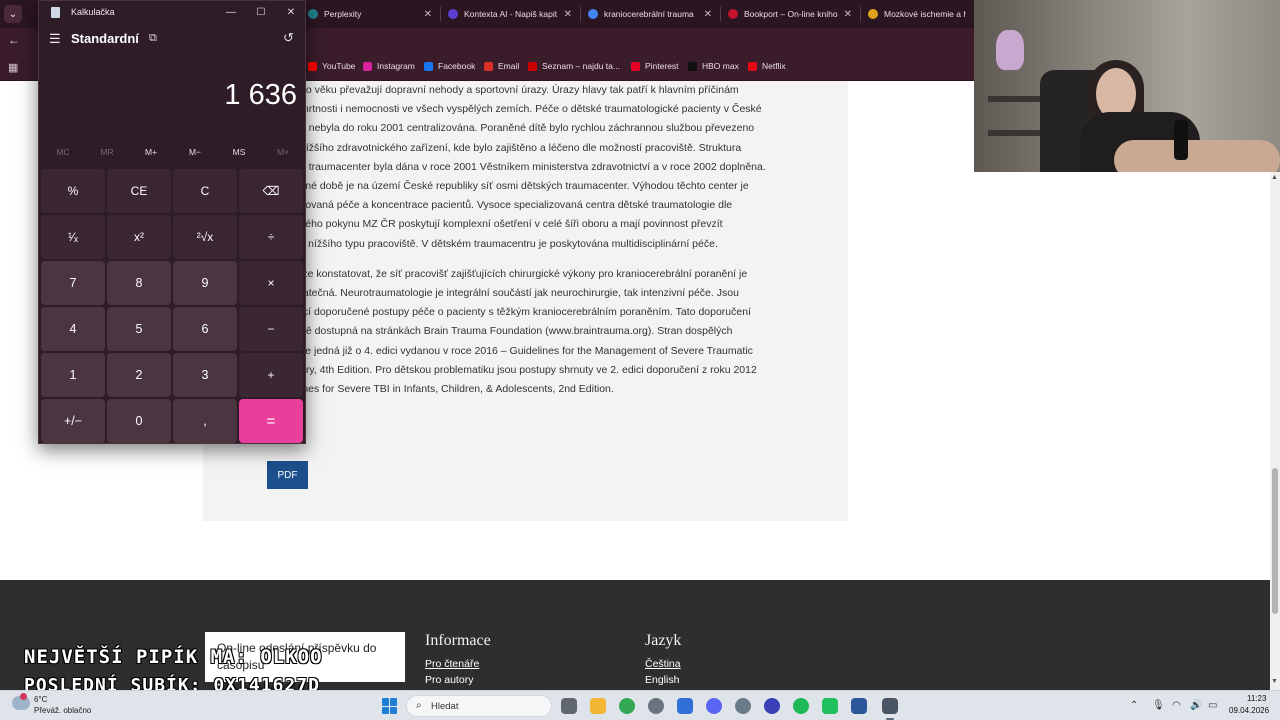  Describe the element at coordinates (1274, 177) in the screenshot. I see `scroll-up-icon: ▲` at that location.